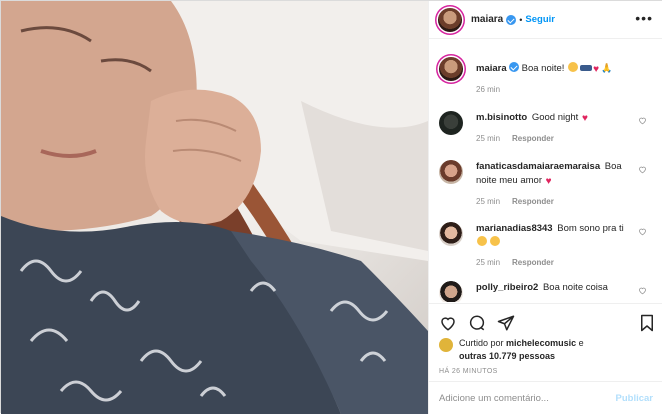 The width and height of the screenshot is (662, 414). Describe the element at coordinates (446, 345) in the screenshot. I see `liker-avatar` at that location.